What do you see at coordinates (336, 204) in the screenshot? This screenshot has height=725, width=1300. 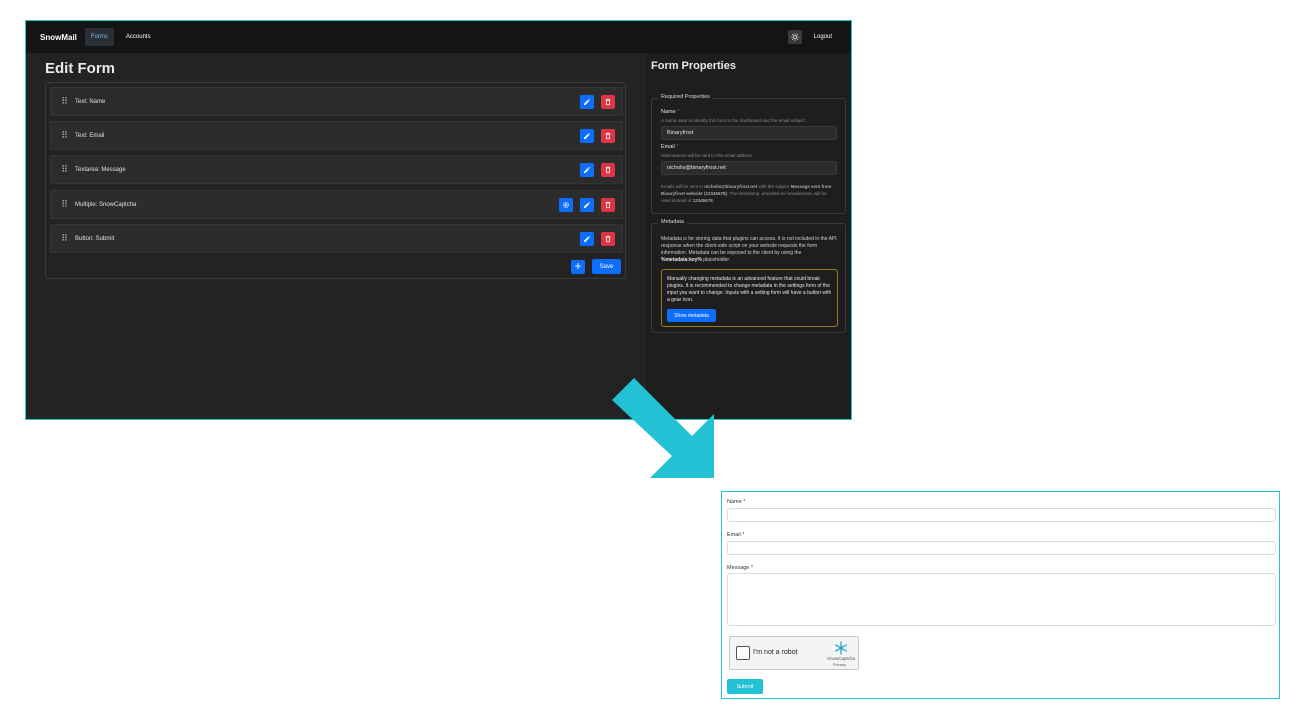 I see `form-input-row: ⠿ Multiple: SnowCaptcha` at bounding box center [336, 204].